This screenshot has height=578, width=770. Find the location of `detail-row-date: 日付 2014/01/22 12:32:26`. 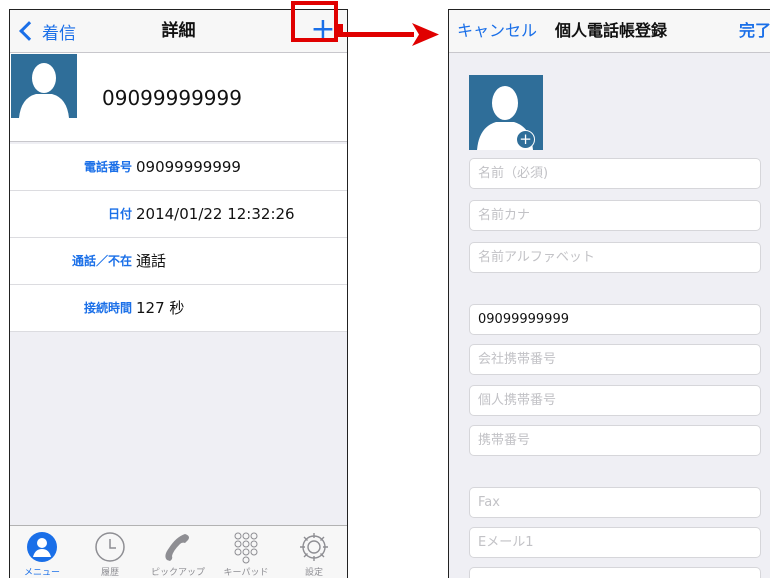

detail-row-date: 日付 2014/01/22 12:32:26 is located at coordinates (178, 214).